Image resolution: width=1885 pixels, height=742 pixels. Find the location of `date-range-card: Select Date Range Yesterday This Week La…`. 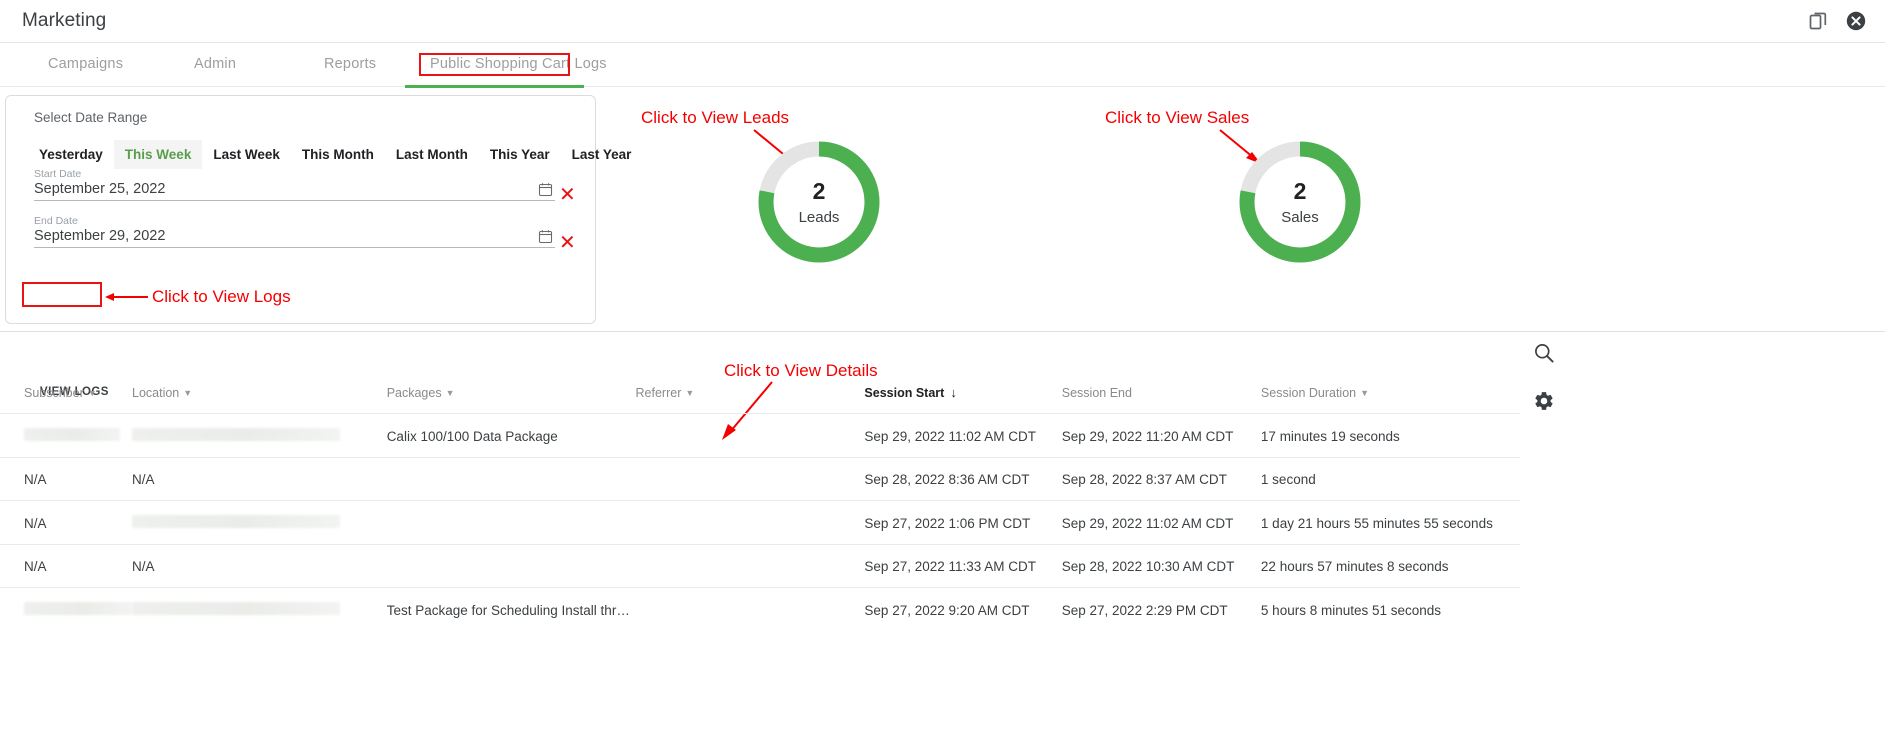

date-range-card: Select Date Range Yesterday This Week La… is located at coordinates (318, 249).